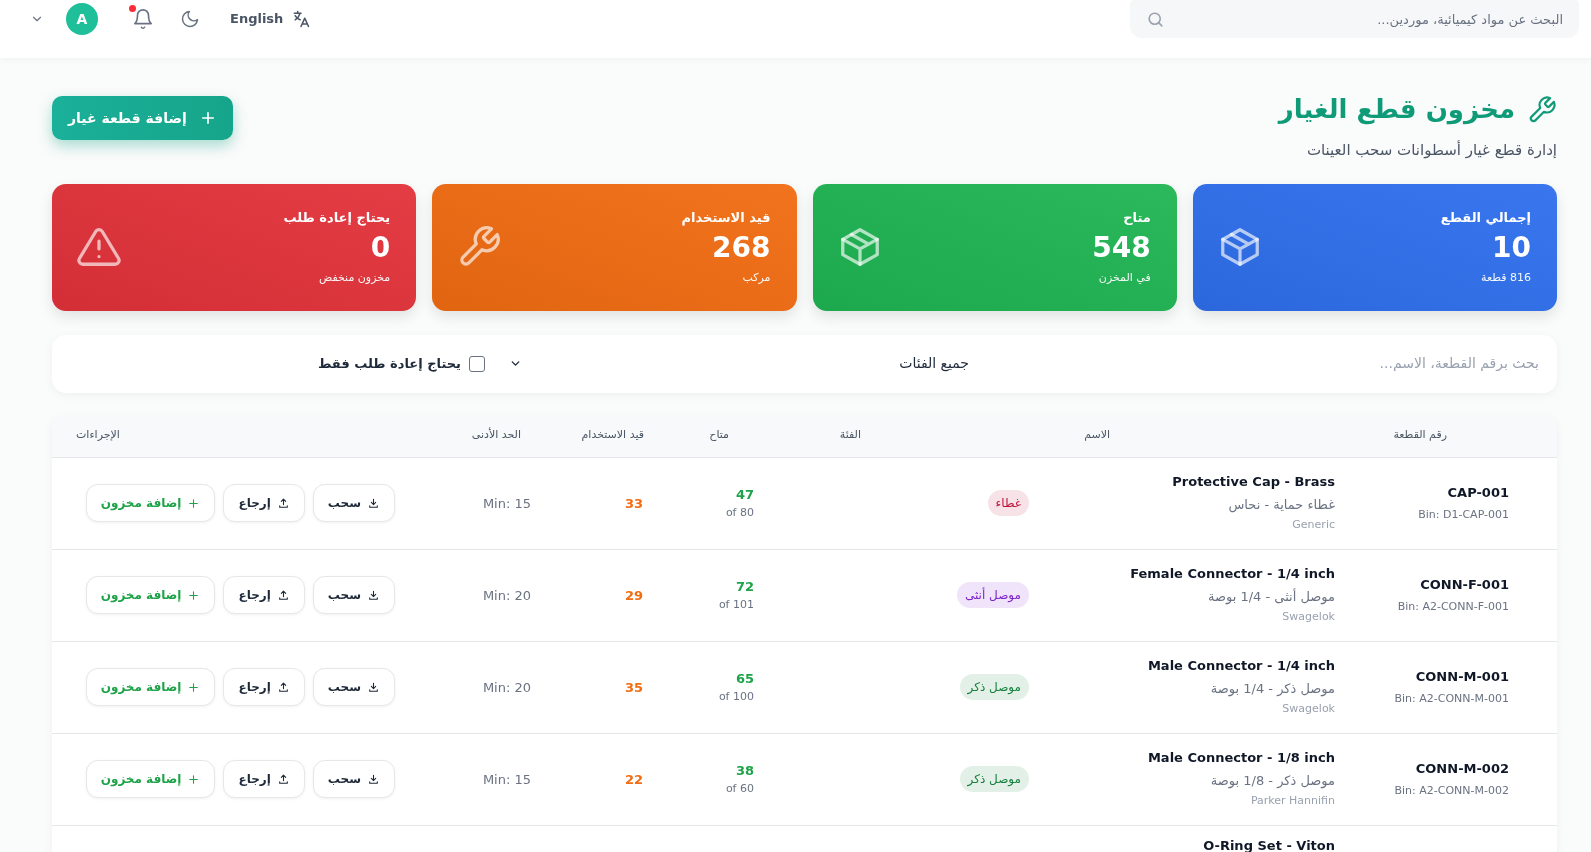 Image resolution: width=1591 pixels, height=852 pixels. I want to click on available-total: of 80, so click(739, 512).